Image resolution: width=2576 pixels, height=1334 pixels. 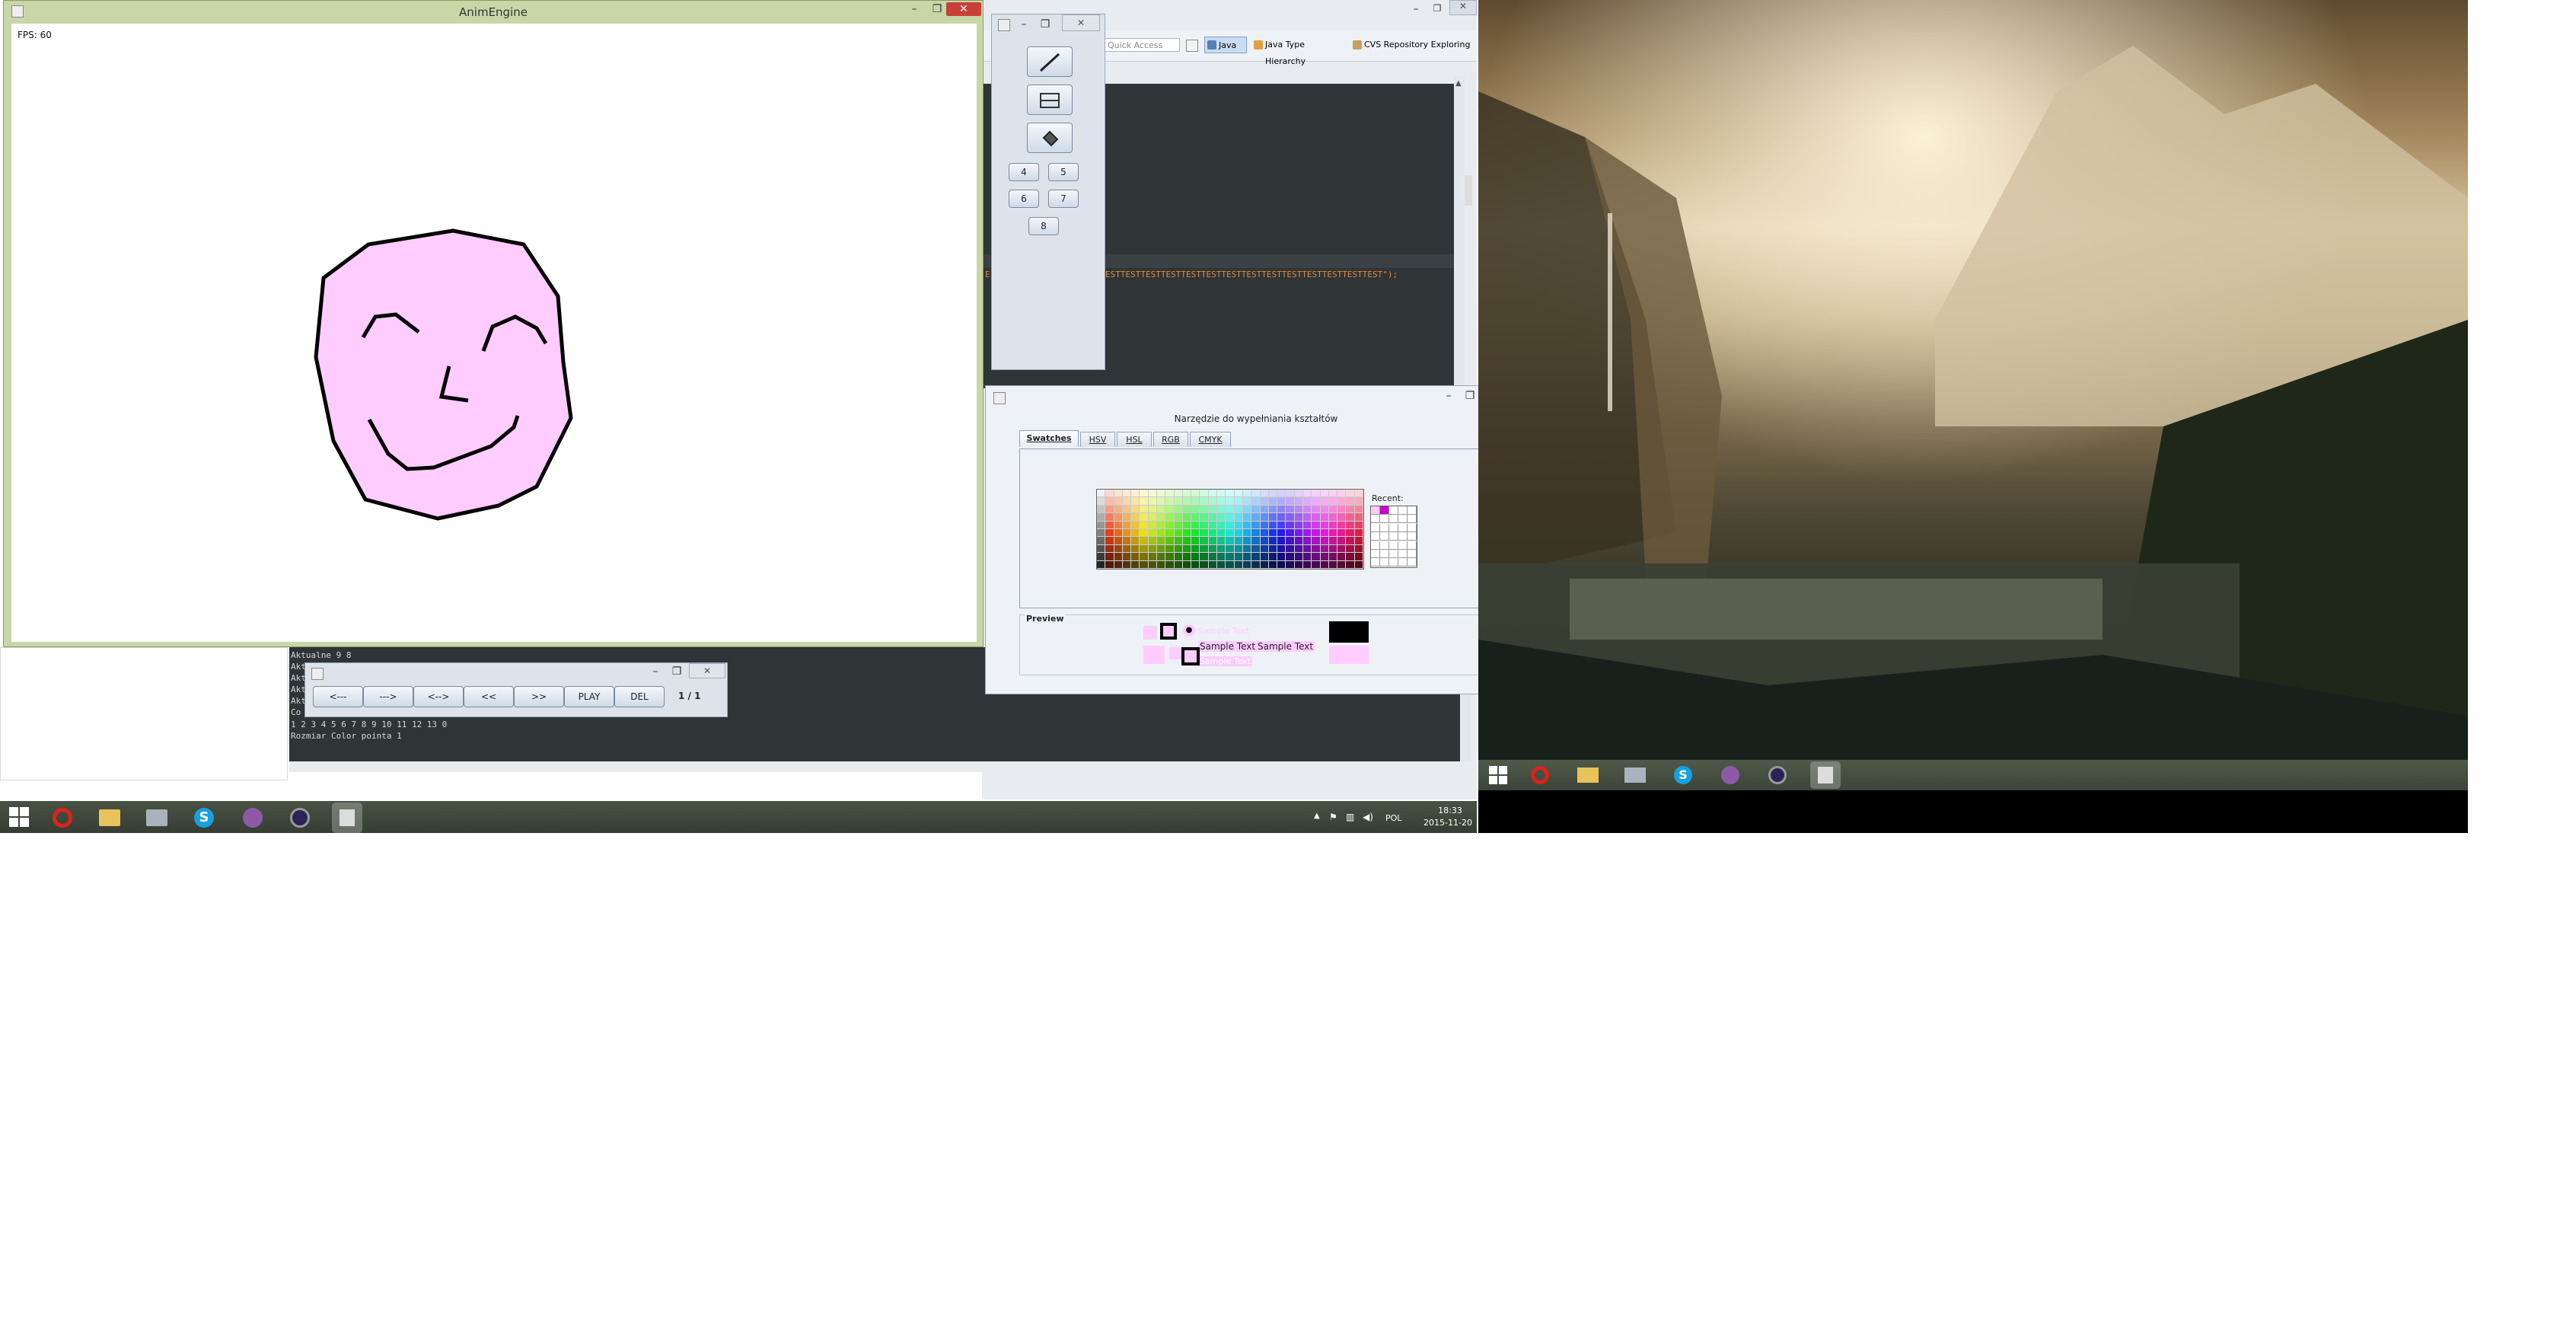 I want to click on animengine-close-button: ✕, so click(x=964, y=9).